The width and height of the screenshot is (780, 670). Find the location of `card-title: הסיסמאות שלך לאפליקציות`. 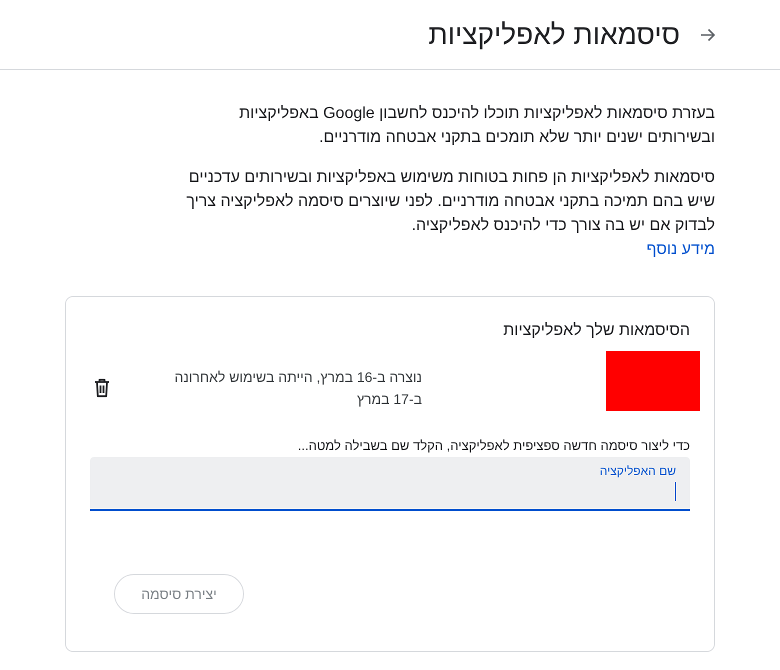

card-title: הסיסמאות שלך לאפליקציות is located at coordinates (596, 331).